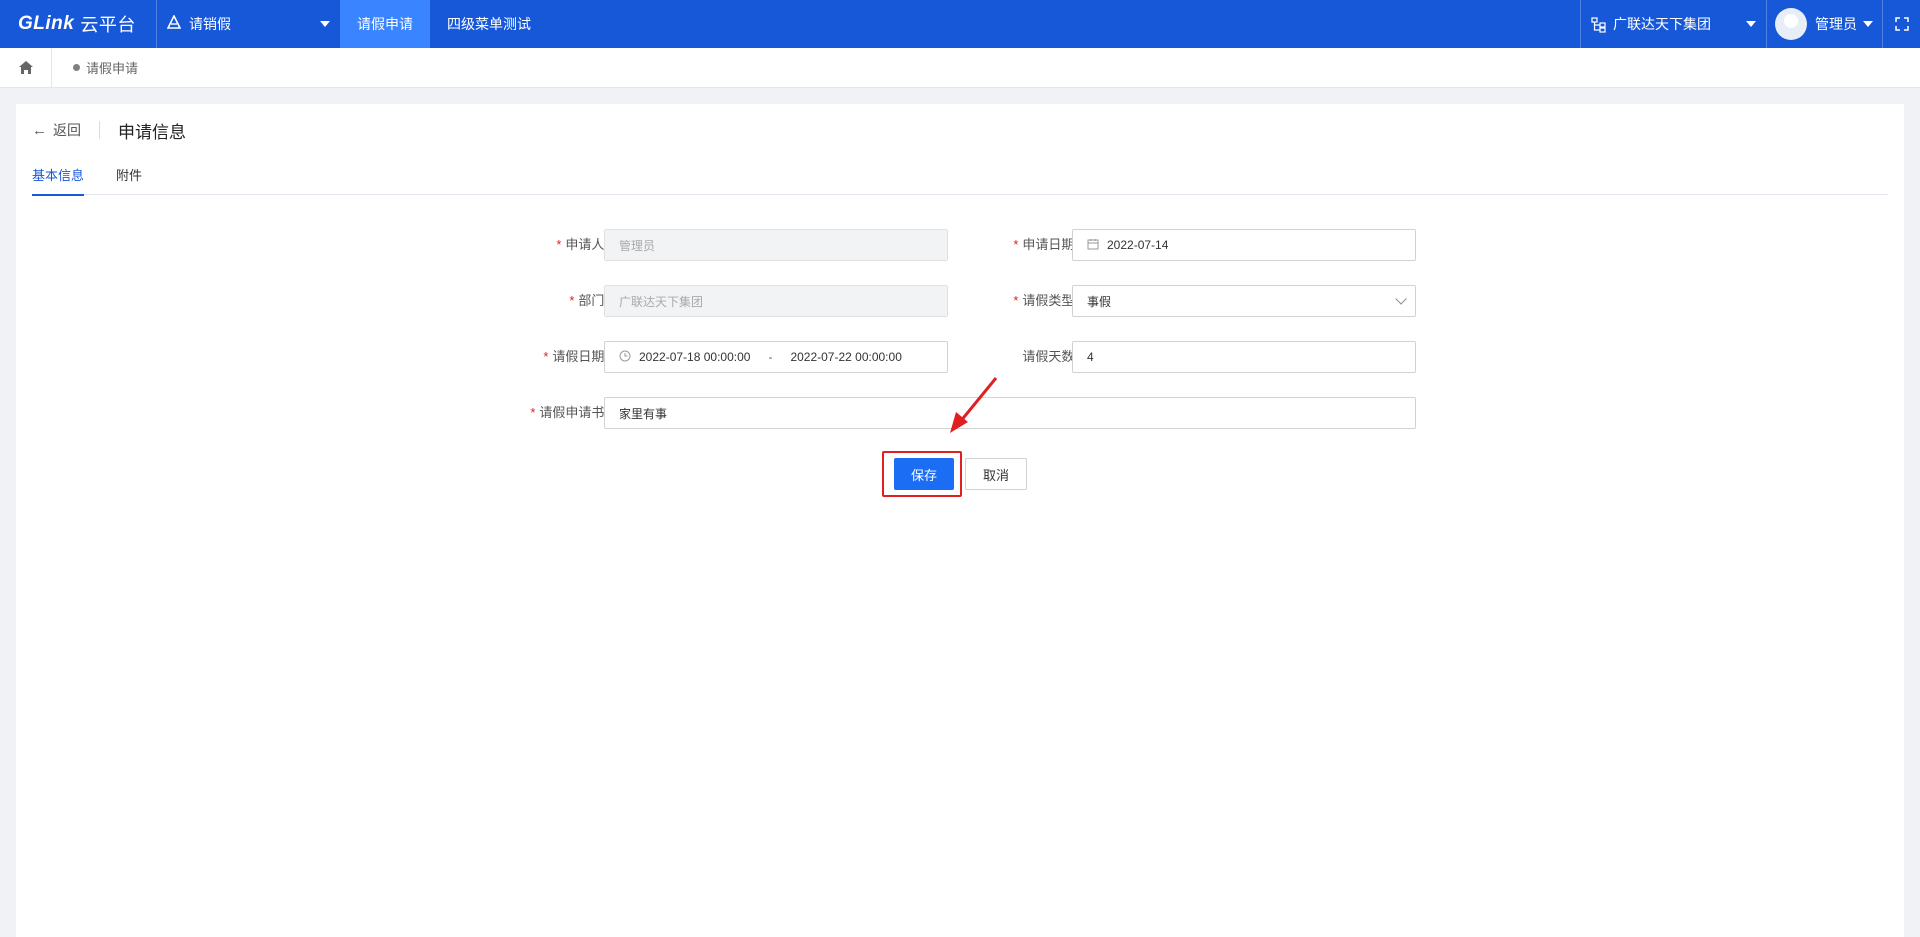 This screenshot has width=1920, height=937. Describe the element at coordinates (1836, 24) in the screenshot. I see `user-name: 管理员` at that location.